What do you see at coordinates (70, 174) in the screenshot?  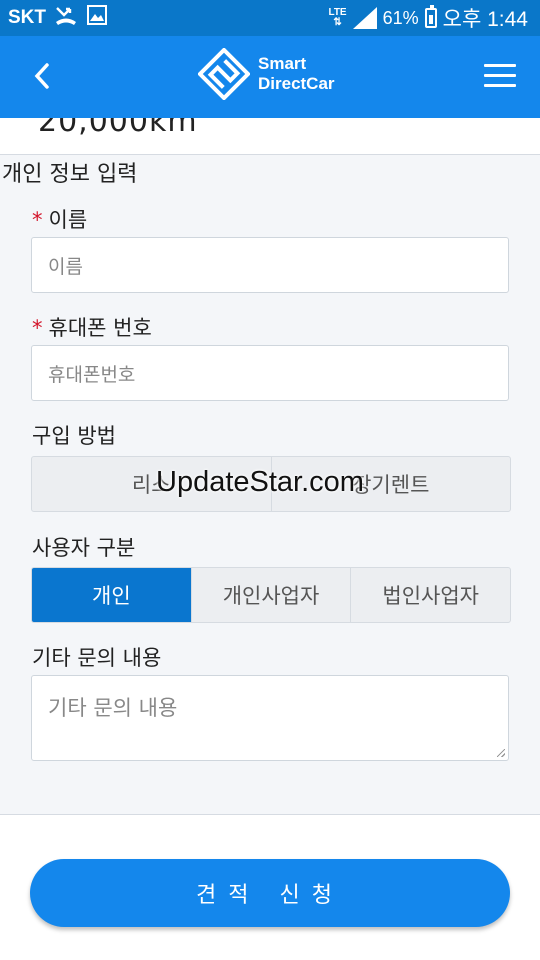 I see `section-title: 개인 정보 입력` at bounding box center [70, 174].